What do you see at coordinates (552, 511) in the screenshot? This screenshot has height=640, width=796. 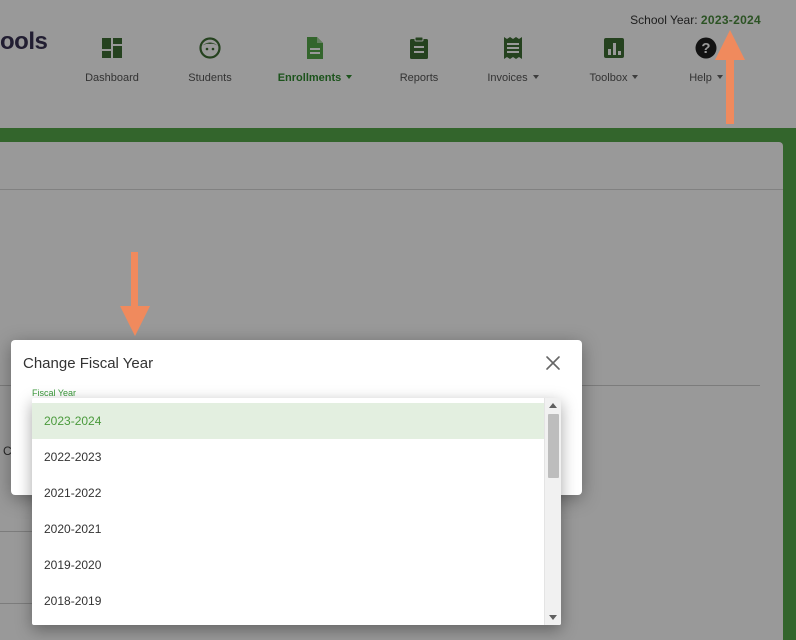 I see `dropdown-scrollbar` at bounding box center [552, 511].